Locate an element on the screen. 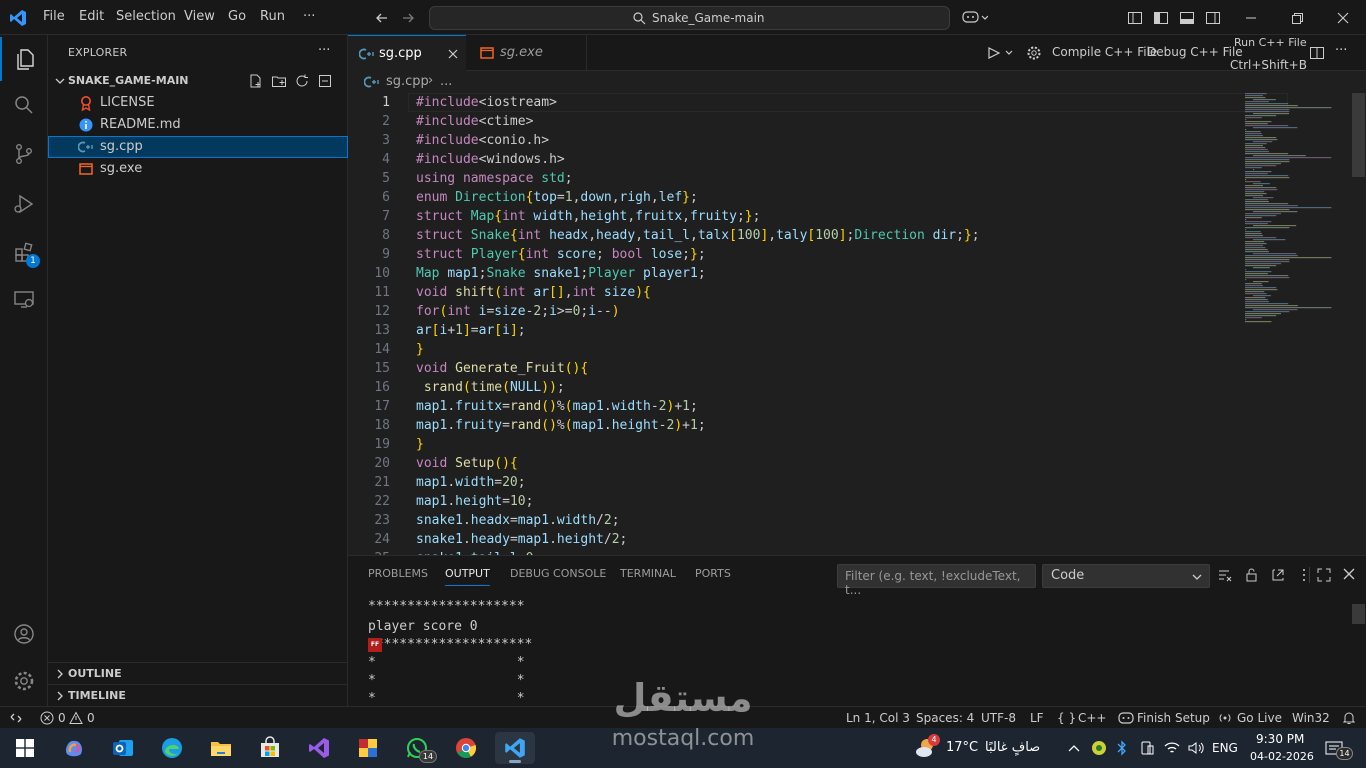 This screenshot has width=1366, height=768. menu-more: ··· is located at coordinates (309, 16).